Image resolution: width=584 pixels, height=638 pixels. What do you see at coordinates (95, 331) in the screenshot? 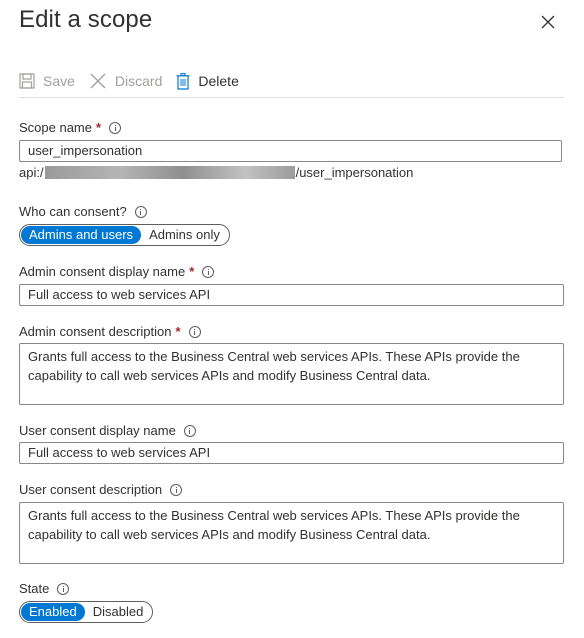
I see `admin-description-label: Admin consent description` at bounding box center [95, 331].